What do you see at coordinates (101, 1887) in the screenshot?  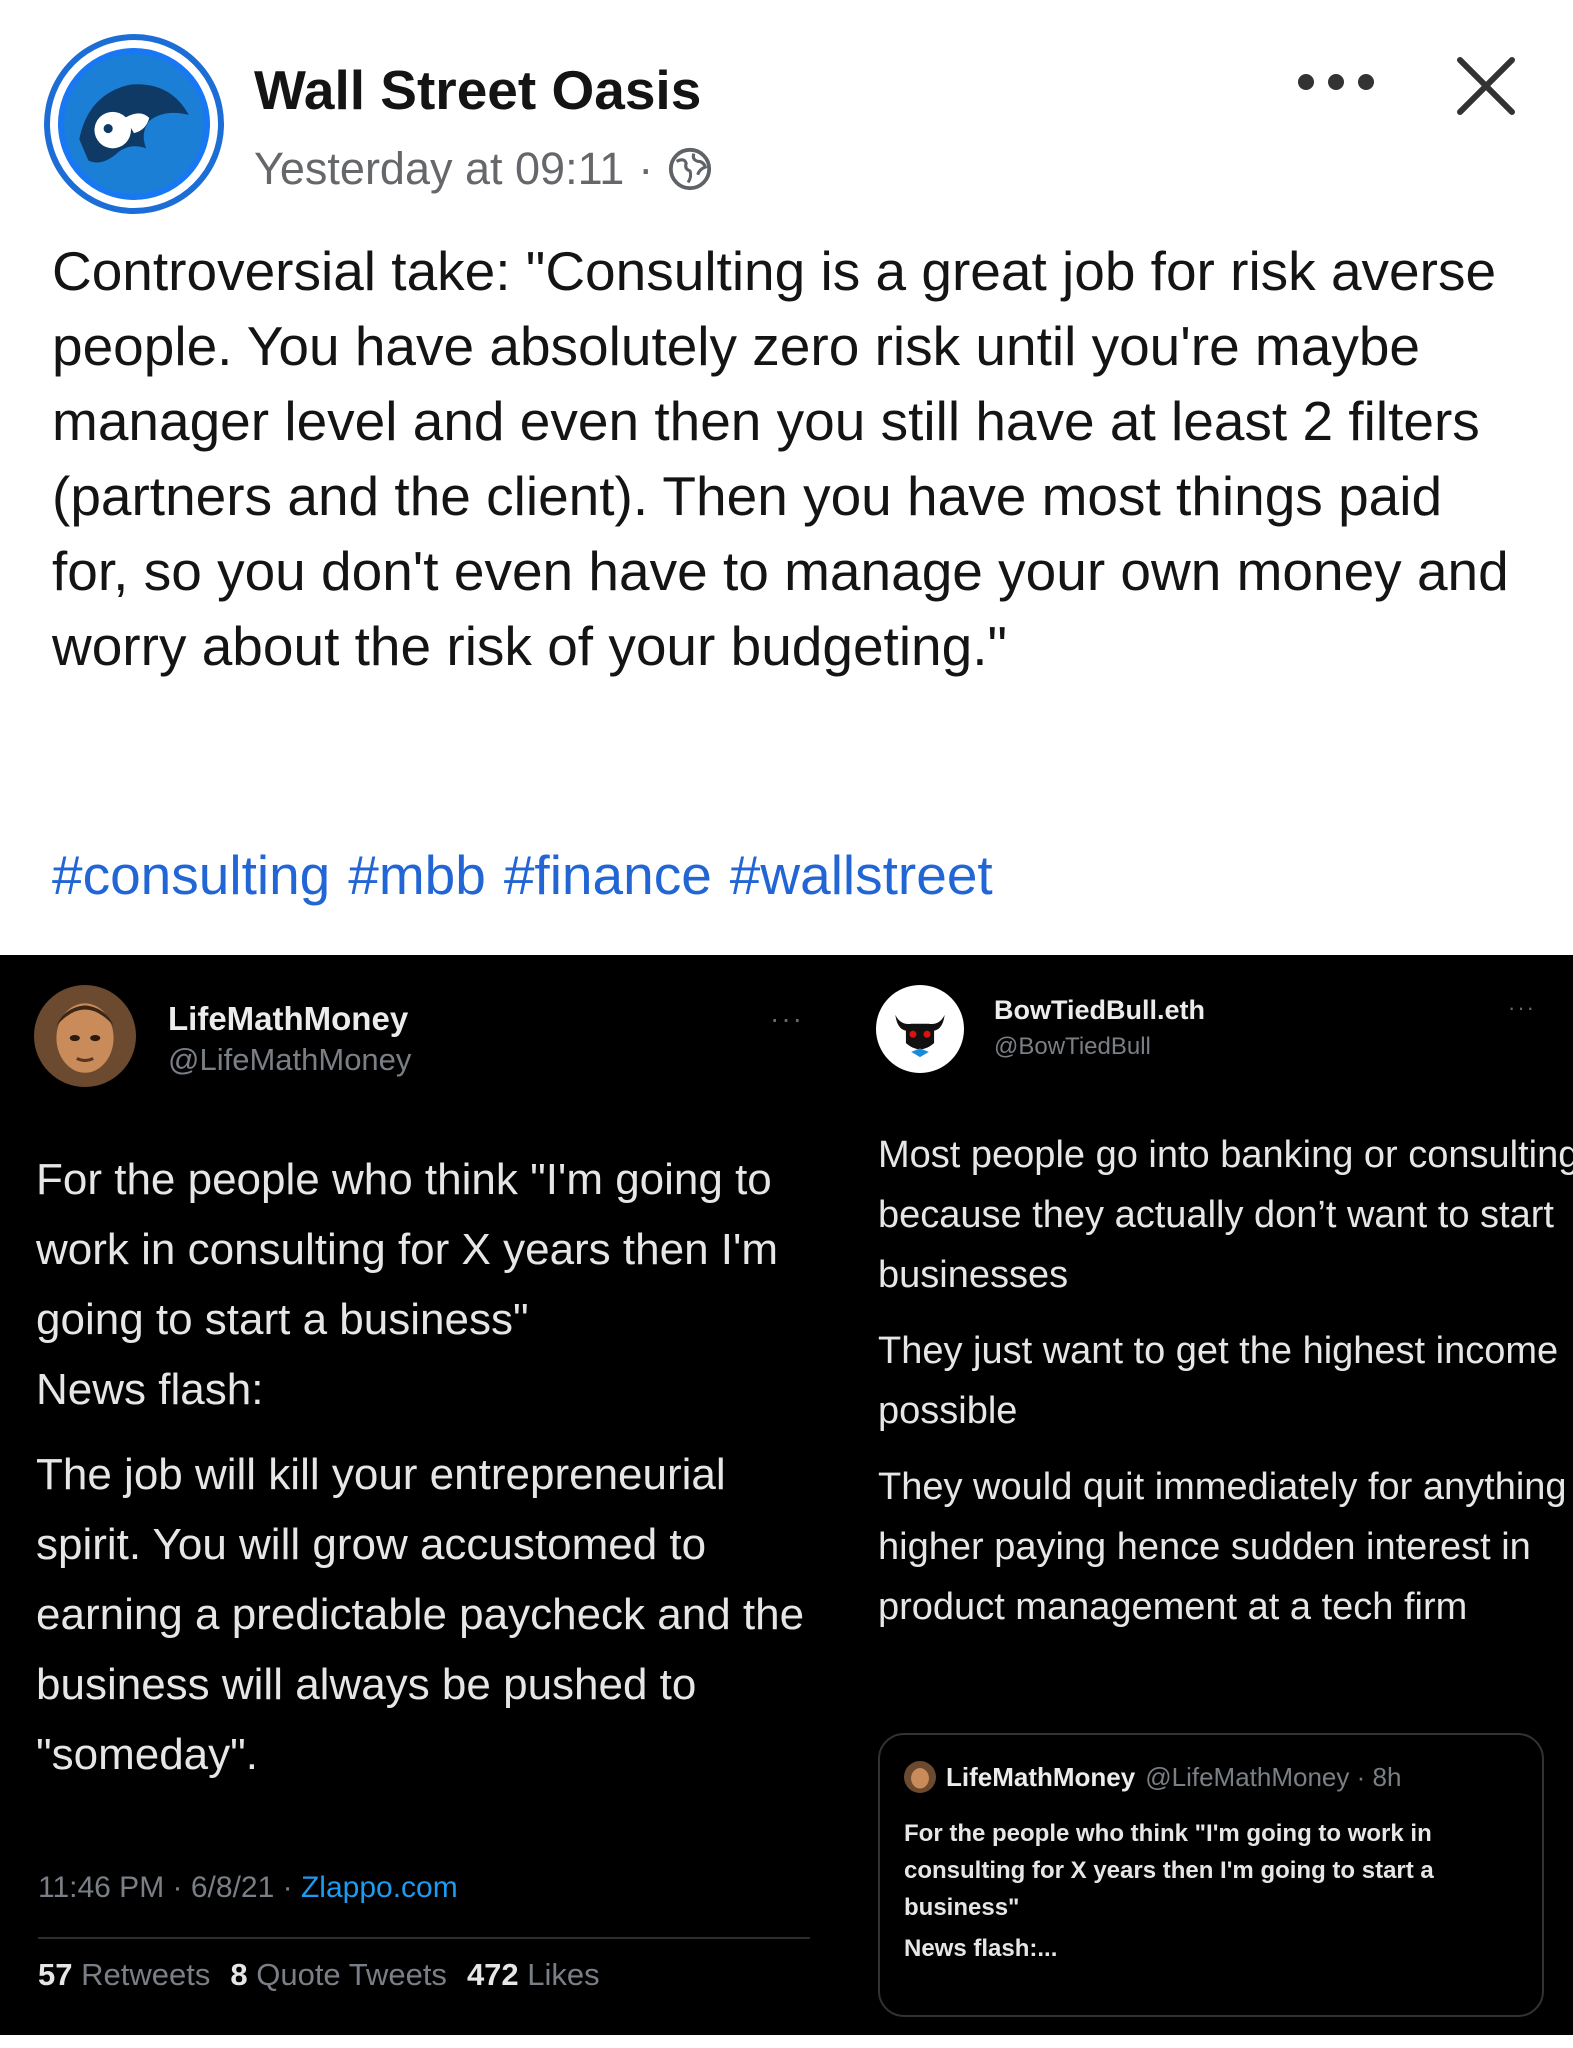 I see `tweet-time: 11:46 PM` at bounding box center [101, 1887].